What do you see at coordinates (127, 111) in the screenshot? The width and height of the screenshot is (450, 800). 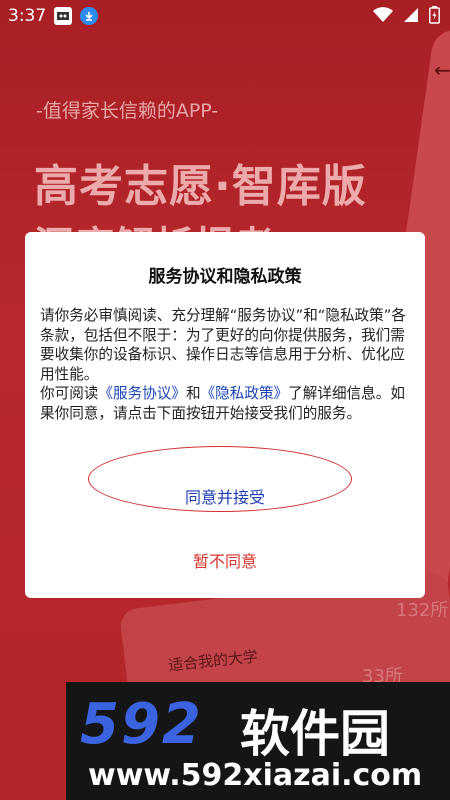 I see `tagline: -值得家长信赖的APP-` at bounding box center [127, 111].